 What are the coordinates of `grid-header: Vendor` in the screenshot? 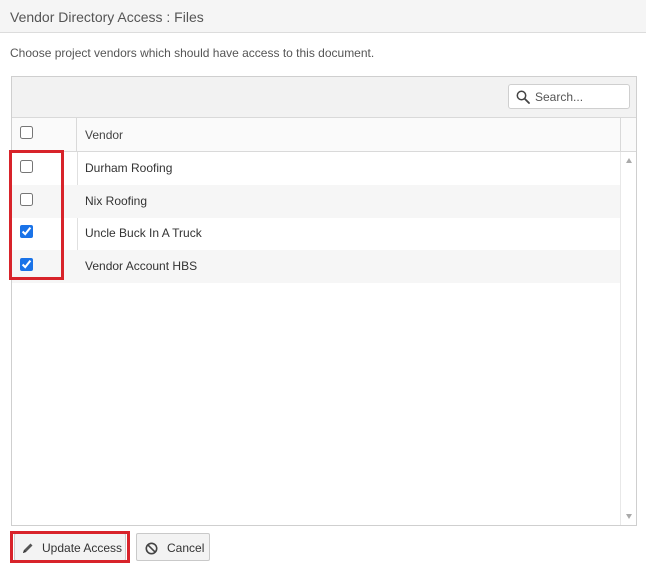 It's located at (324, 135).